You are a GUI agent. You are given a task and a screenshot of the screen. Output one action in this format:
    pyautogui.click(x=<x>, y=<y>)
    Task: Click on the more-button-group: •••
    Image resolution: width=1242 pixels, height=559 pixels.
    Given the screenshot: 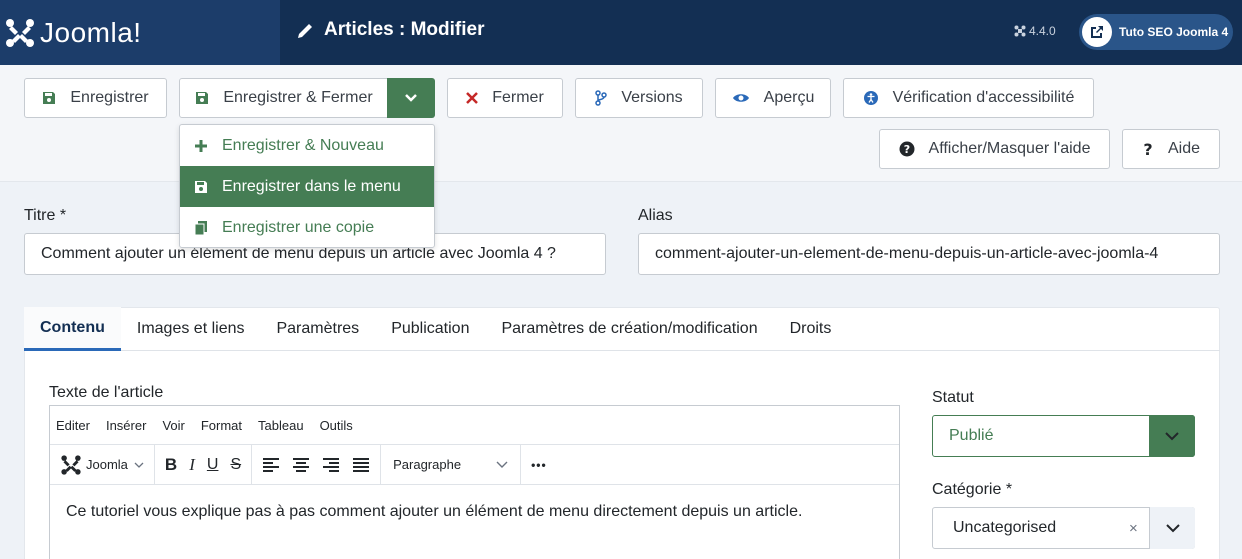 What is the action you would take?
    pyautogui.click(x=539, y=465)
    